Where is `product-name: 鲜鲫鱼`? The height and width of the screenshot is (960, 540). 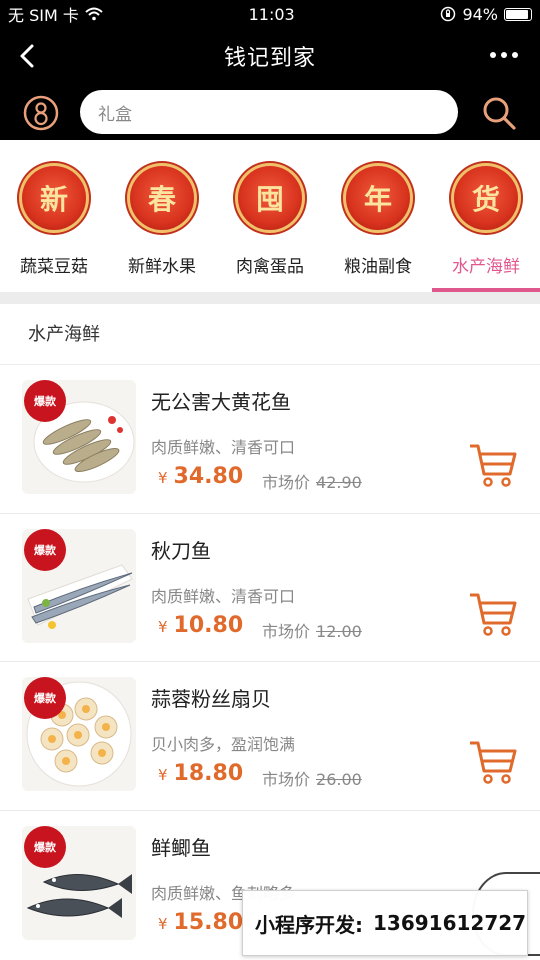 product-name: 鲜鲫鱼 is located at coordinates (181, 848).